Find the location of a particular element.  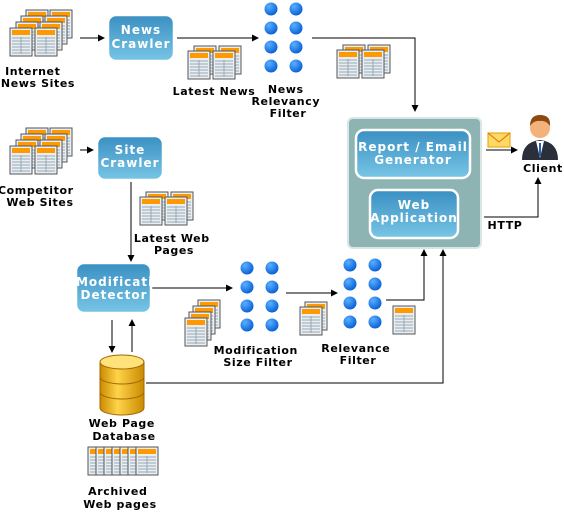

svg-text:ModificationDetector: Modification Detector is located at coordinates (124, 288).